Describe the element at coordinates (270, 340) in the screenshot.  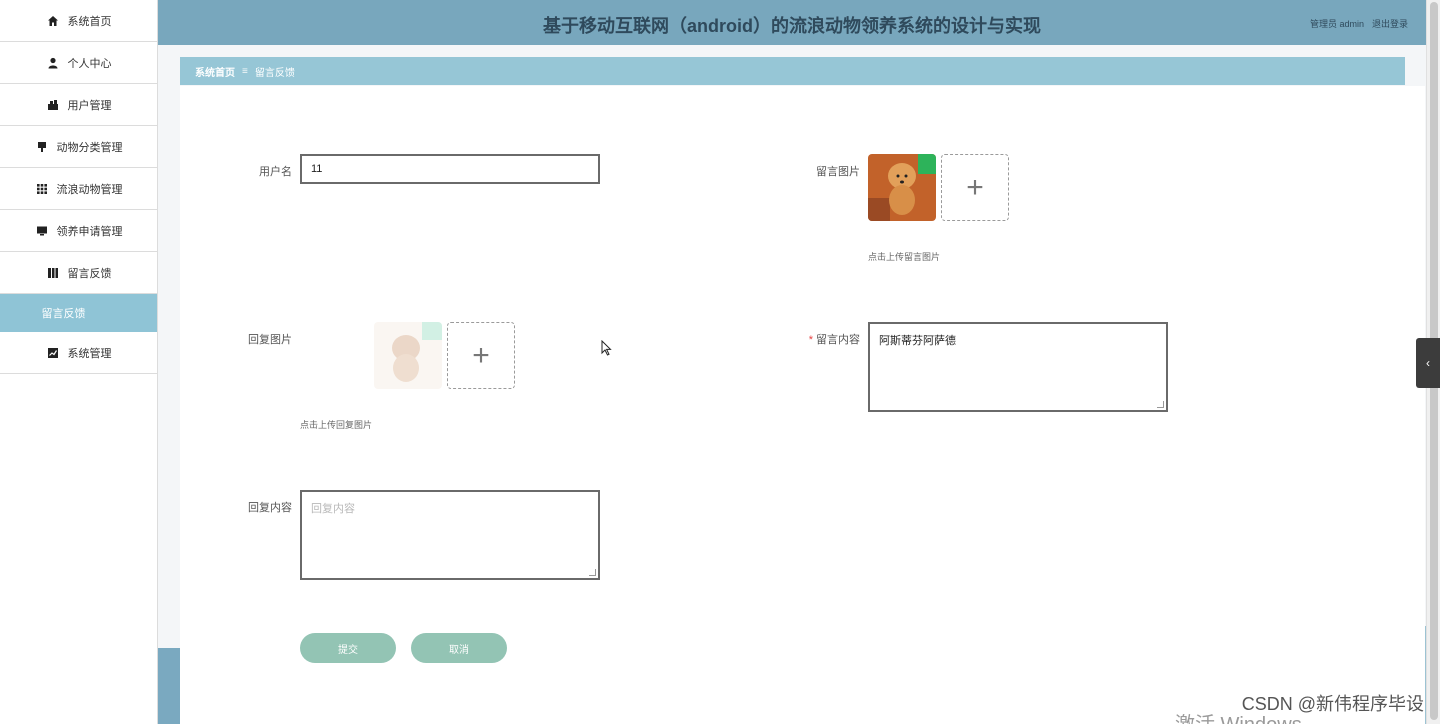
I see `reply-image-label: 回复图片` at that location.